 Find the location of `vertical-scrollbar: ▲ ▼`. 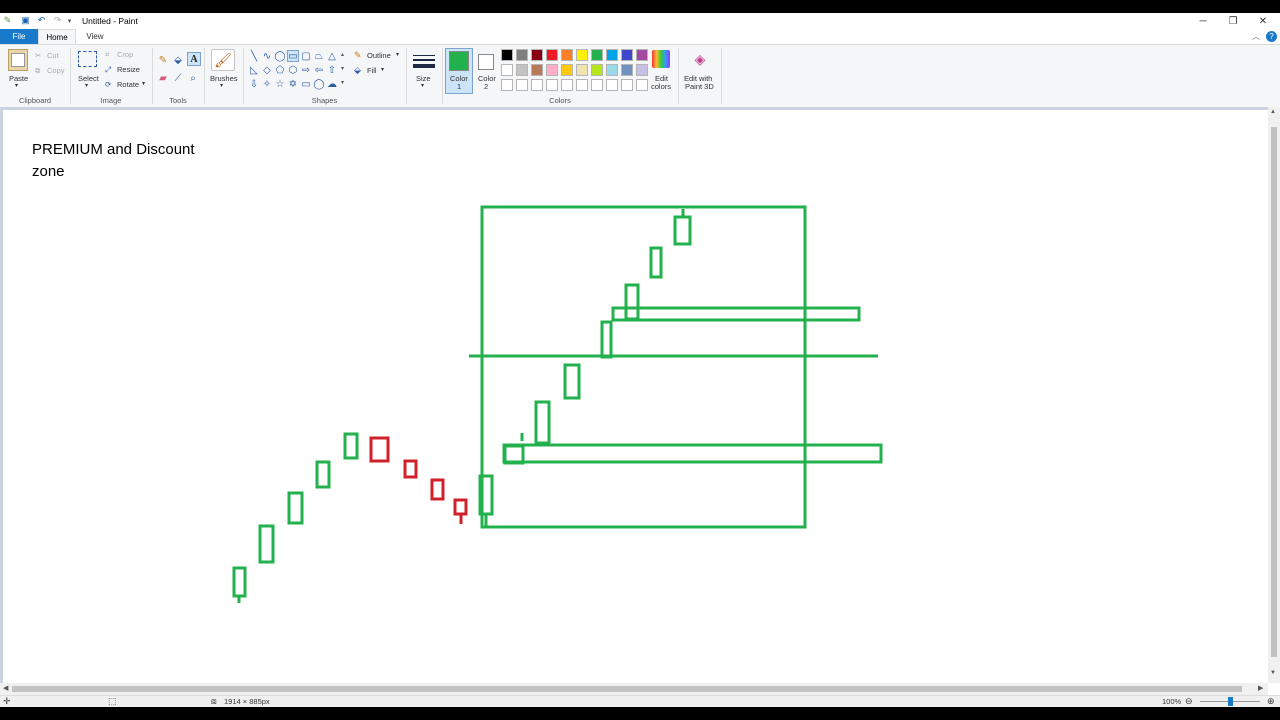

vertical-scrollbar: ▲ ▼ is located at coordinates (1274, 395).